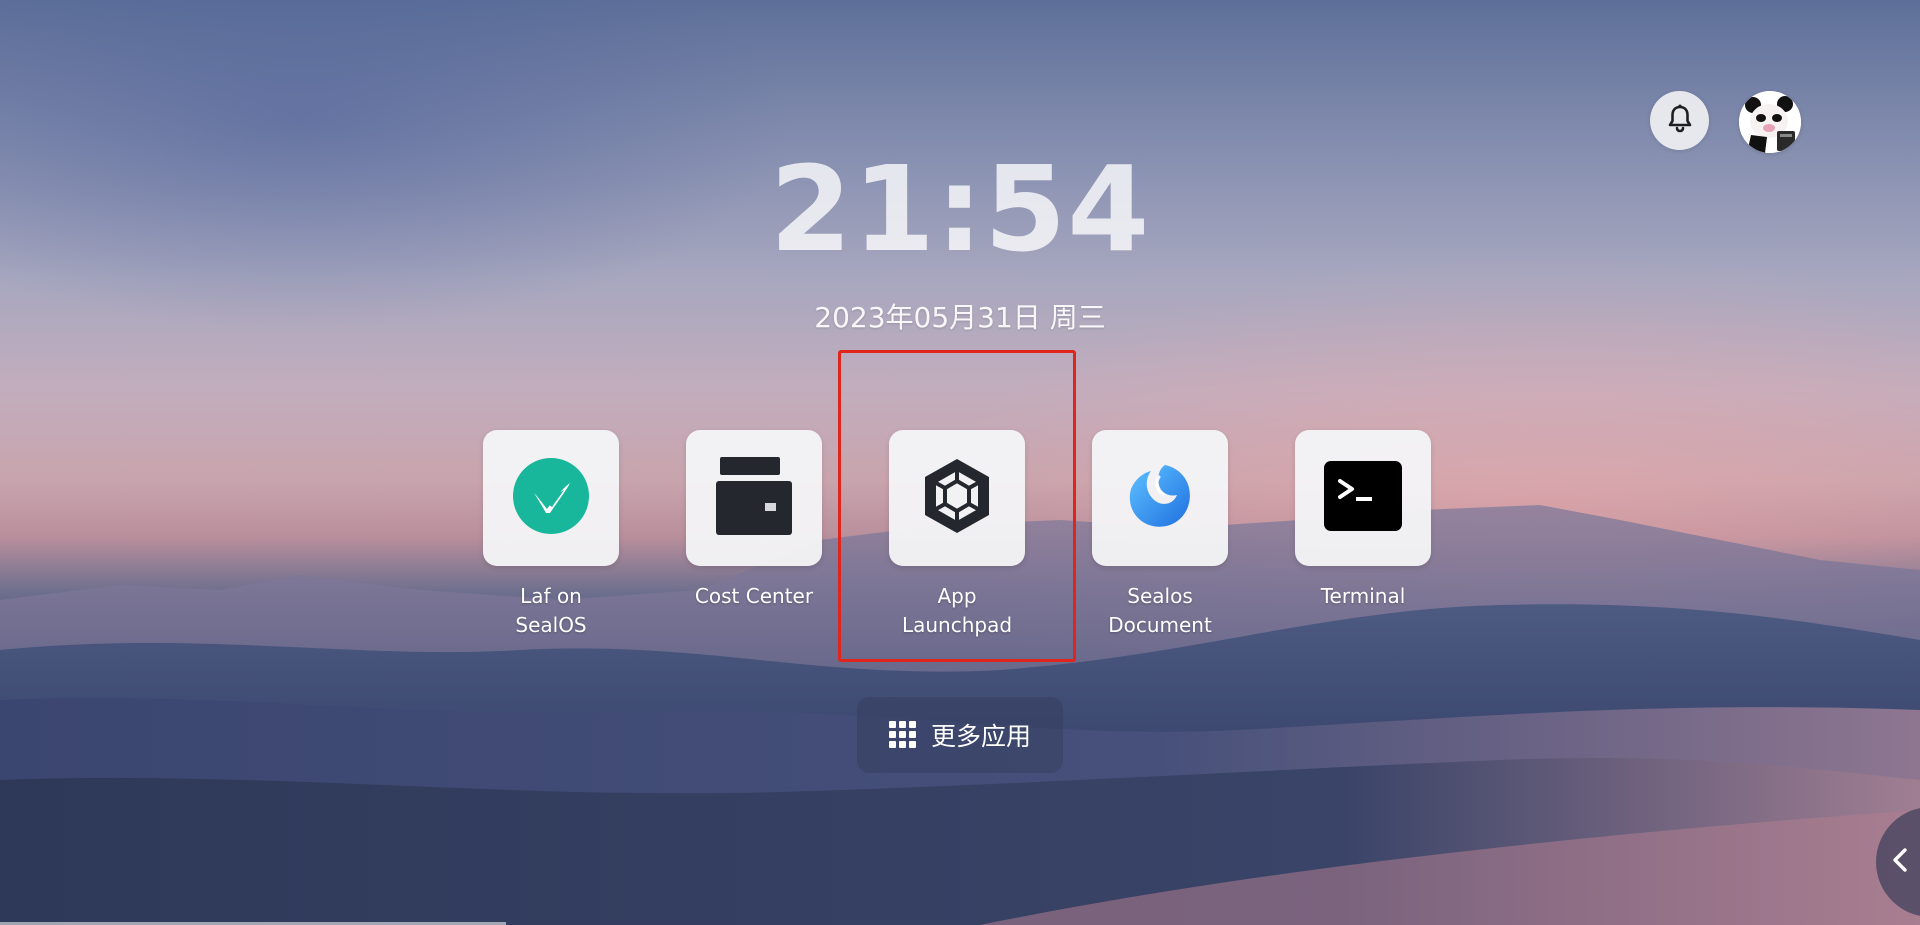 The width and height of the screenshot is (1920, 925). I want to click on clock-date: 2023年05月31日 周三, so click(960, 317).